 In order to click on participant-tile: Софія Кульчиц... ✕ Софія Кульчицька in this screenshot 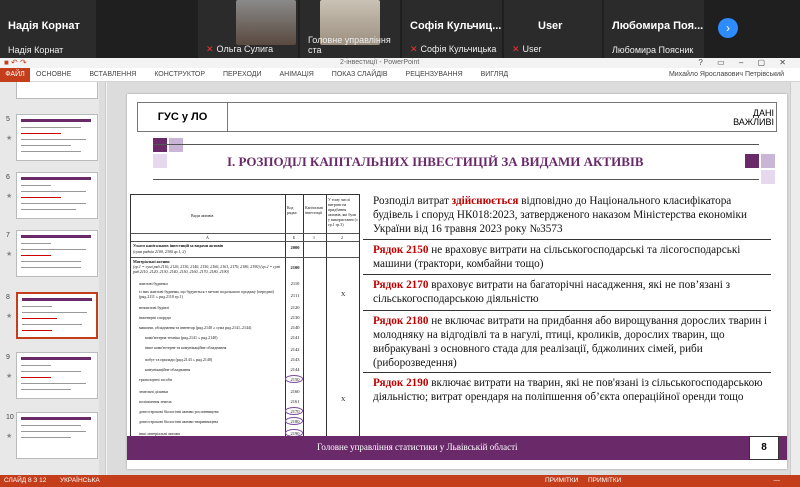, I will do `click(452, 29)`.